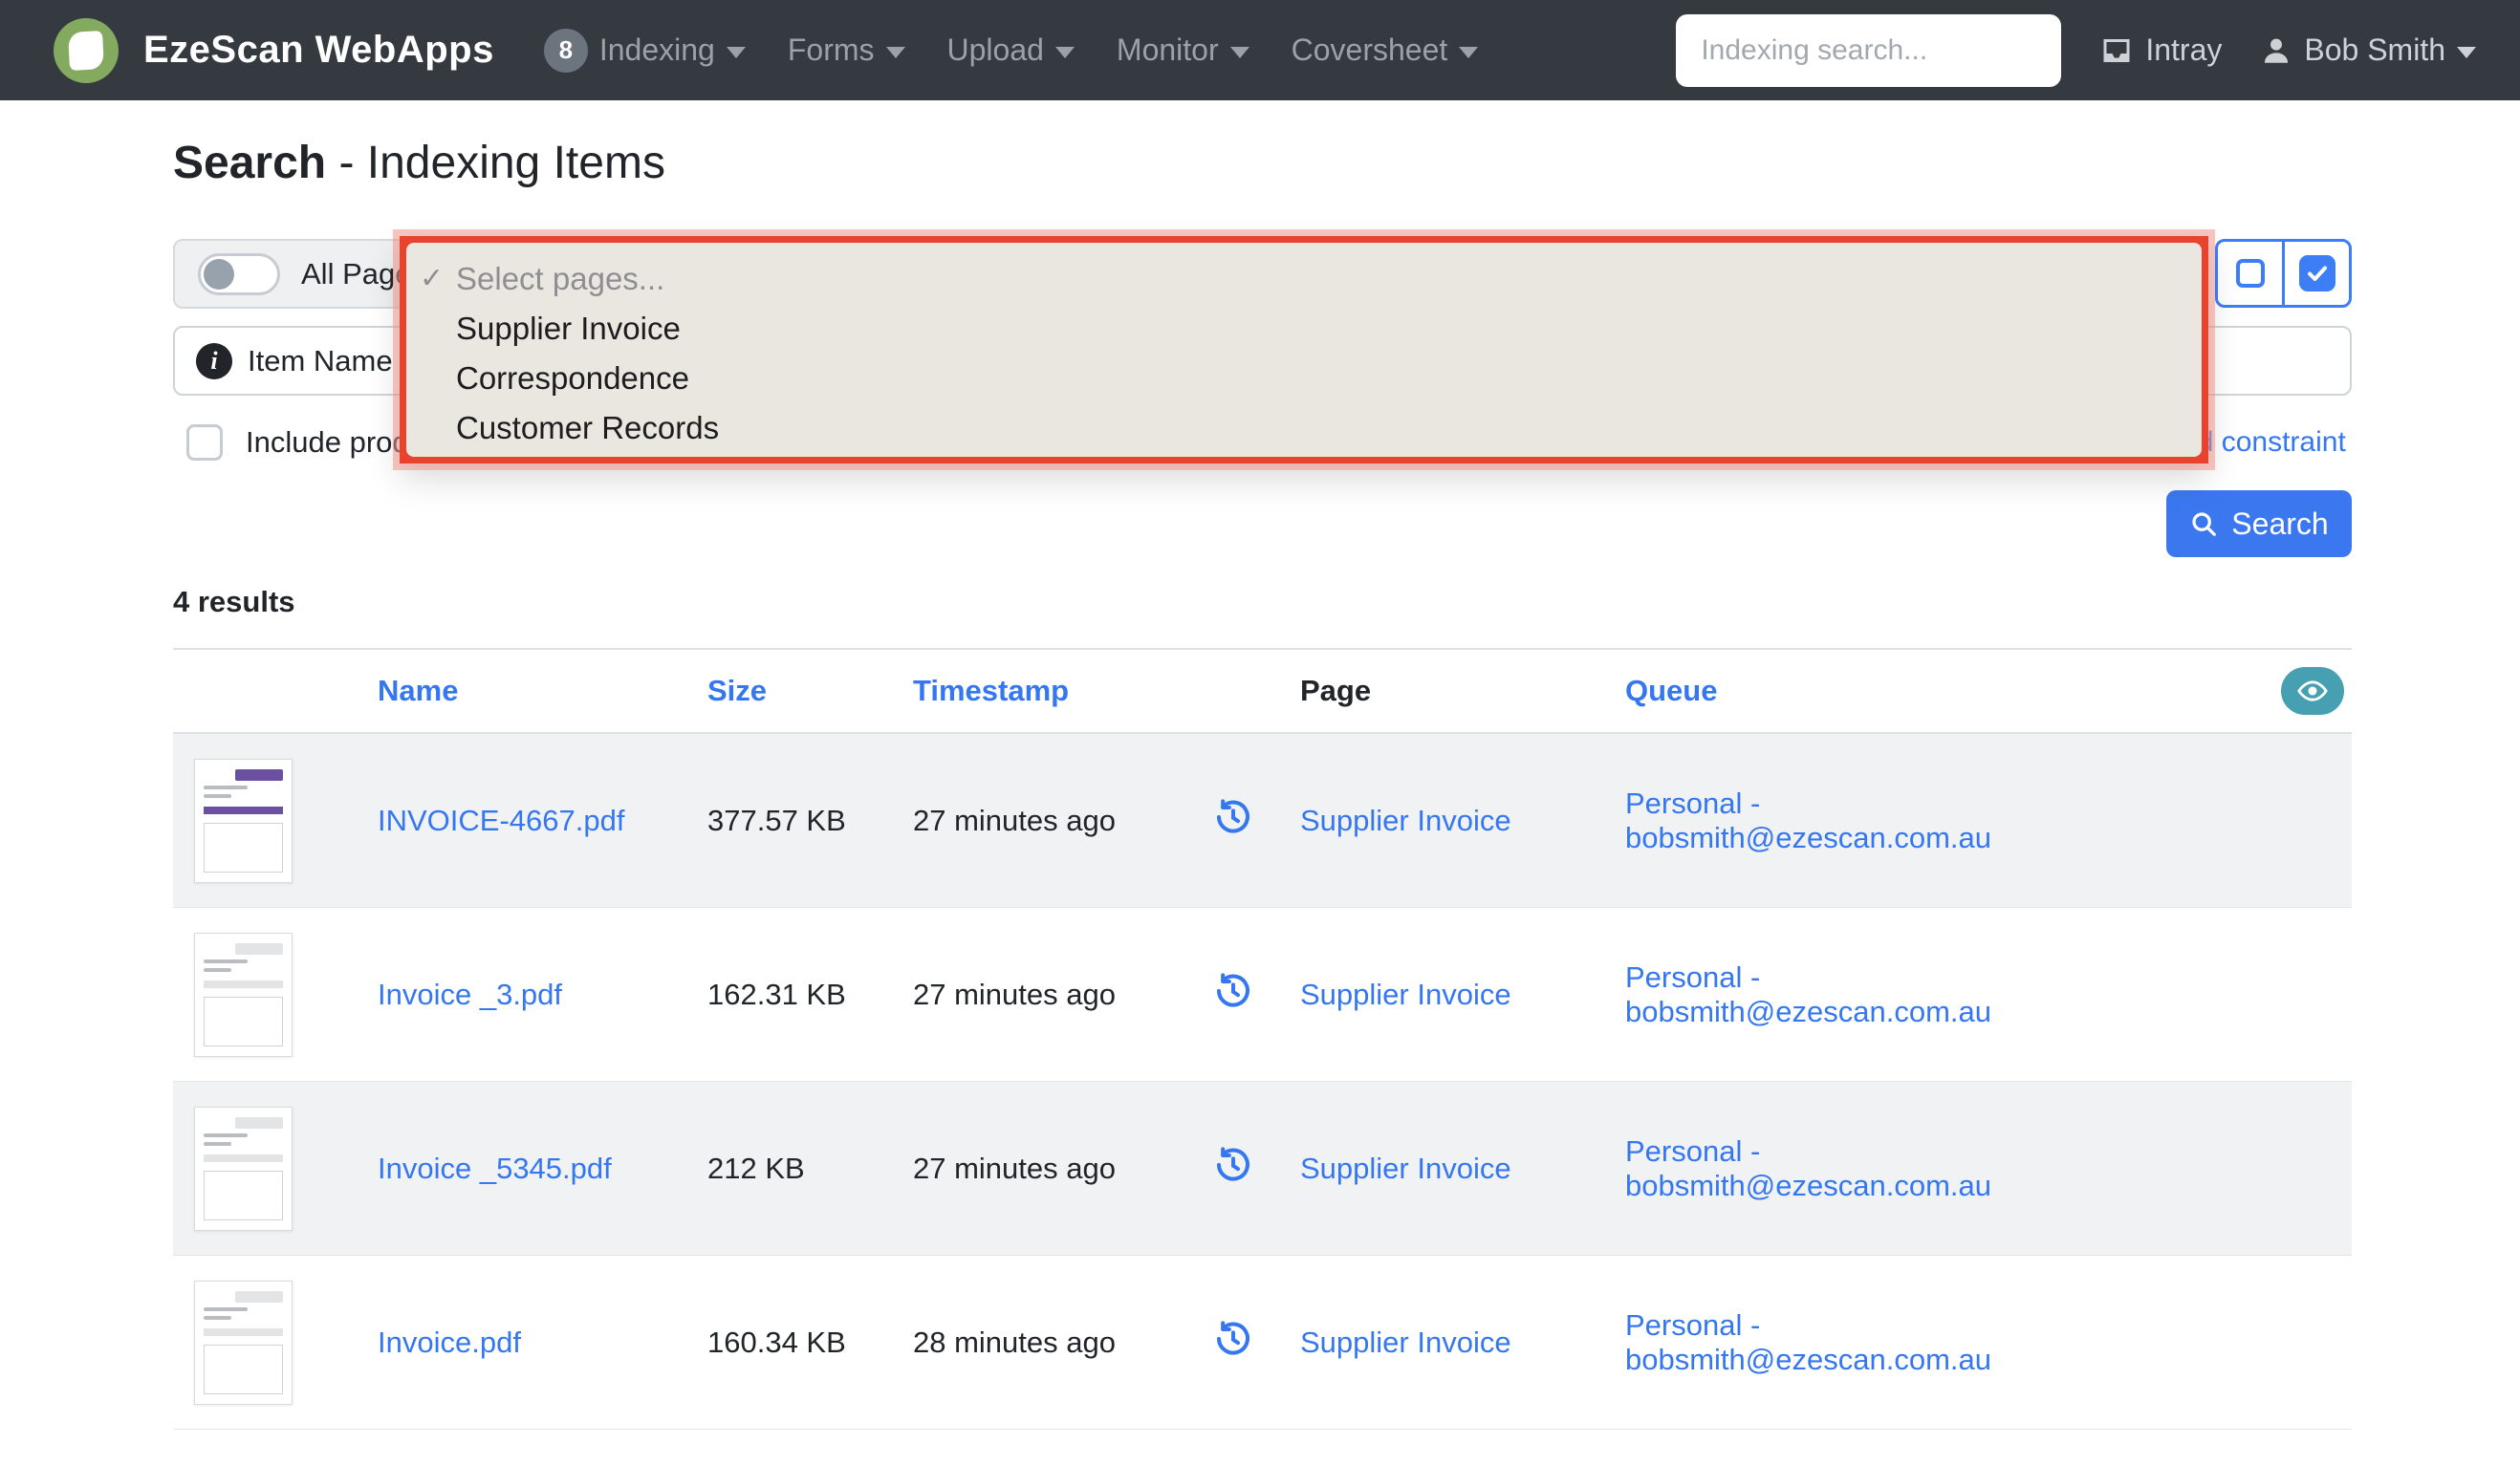 This screenshot has width=2520, height=1466. Describe the element at coordinates (2368, 50) in the screenshot. I see `user-menu: Bob Smith` at that location.